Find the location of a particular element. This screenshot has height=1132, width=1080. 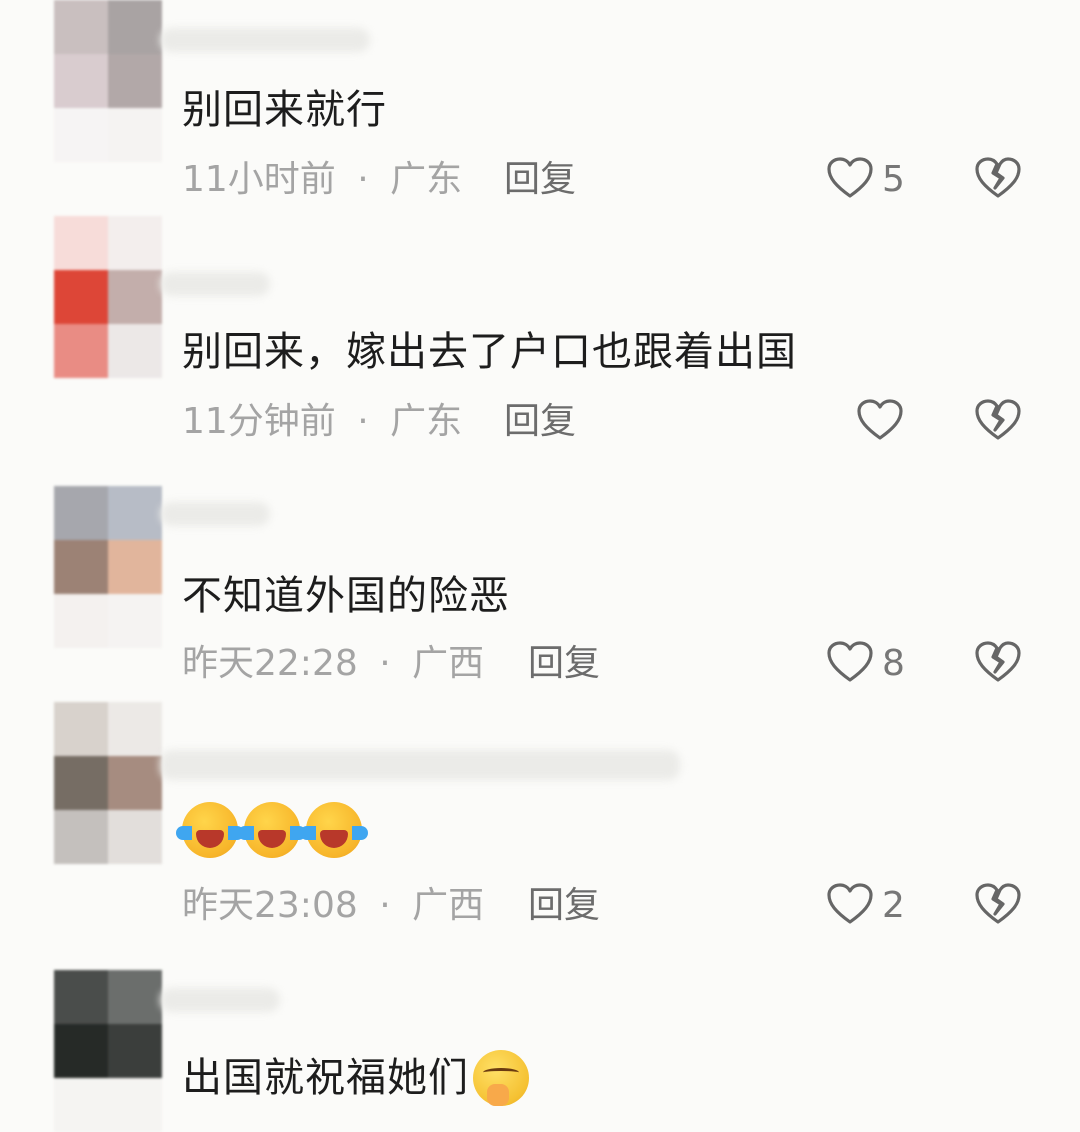

comment-text is located at coordinates (272, 830).